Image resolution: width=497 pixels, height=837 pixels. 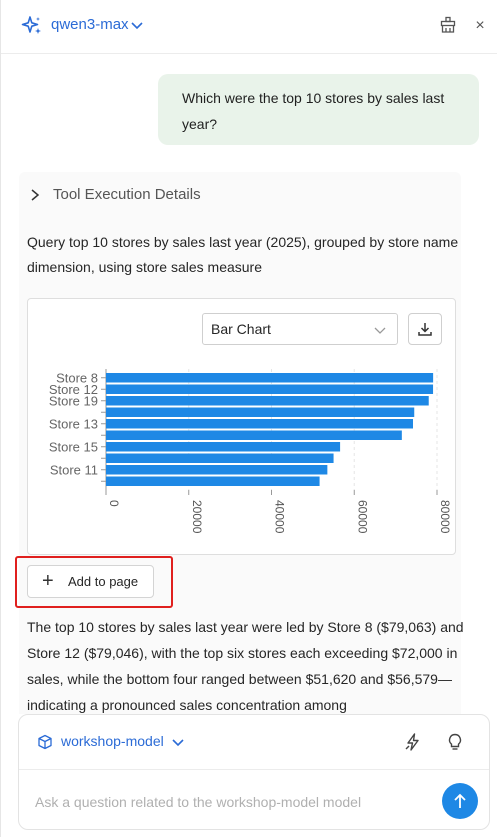 What do you see at coordinates (448, 25) in the screenshot?
I see `broom-icon` at bounding box center [448, 25].